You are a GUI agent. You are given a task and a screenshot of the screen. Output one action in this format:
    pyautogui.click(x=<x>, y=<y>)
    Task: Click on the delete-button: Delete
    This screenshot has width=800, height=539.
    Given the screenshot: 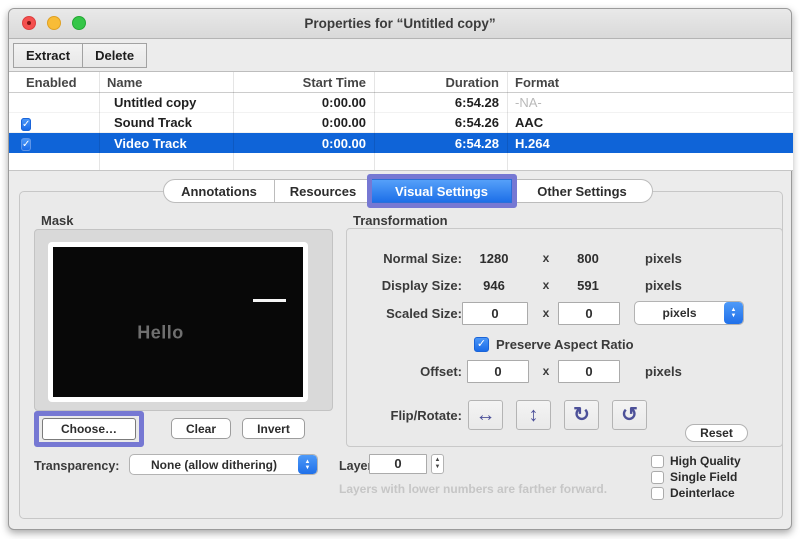 What is the action you would take?
    pyautogui.click(x=115, y=55)
    